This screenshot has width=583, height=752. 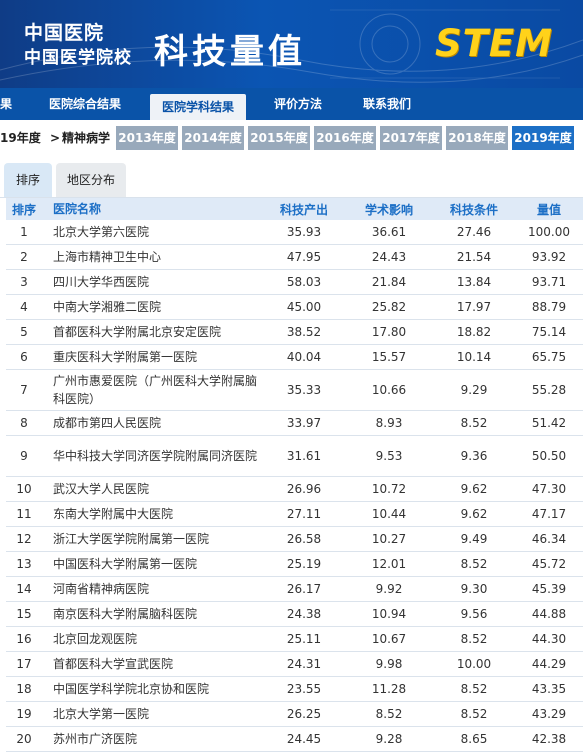 I want to click on cell-output: 24.45, so click(x=304, y=739).